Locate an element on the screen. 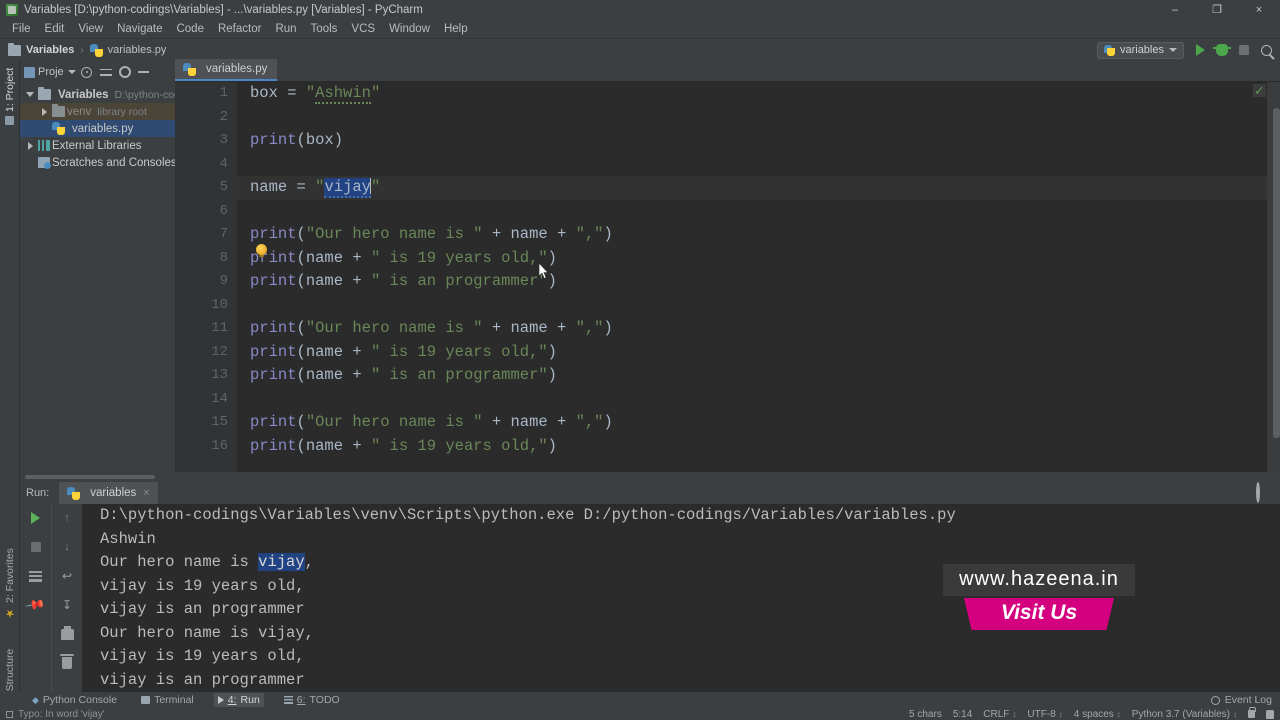  status-caret-position: 5:14 is located at coordinates (962, 714).